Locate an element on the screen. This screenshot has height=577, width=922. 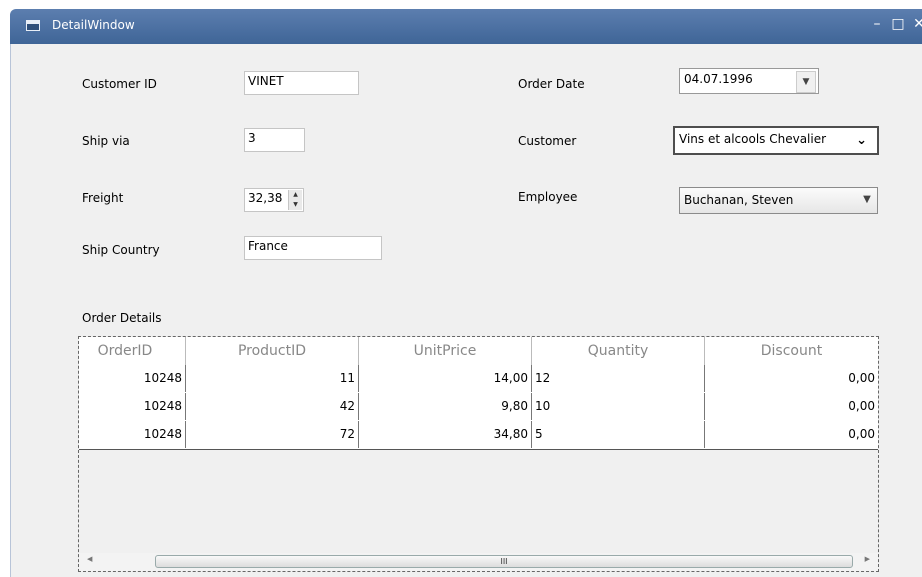
freight-label: Freight is located at coordinates (103, 198).